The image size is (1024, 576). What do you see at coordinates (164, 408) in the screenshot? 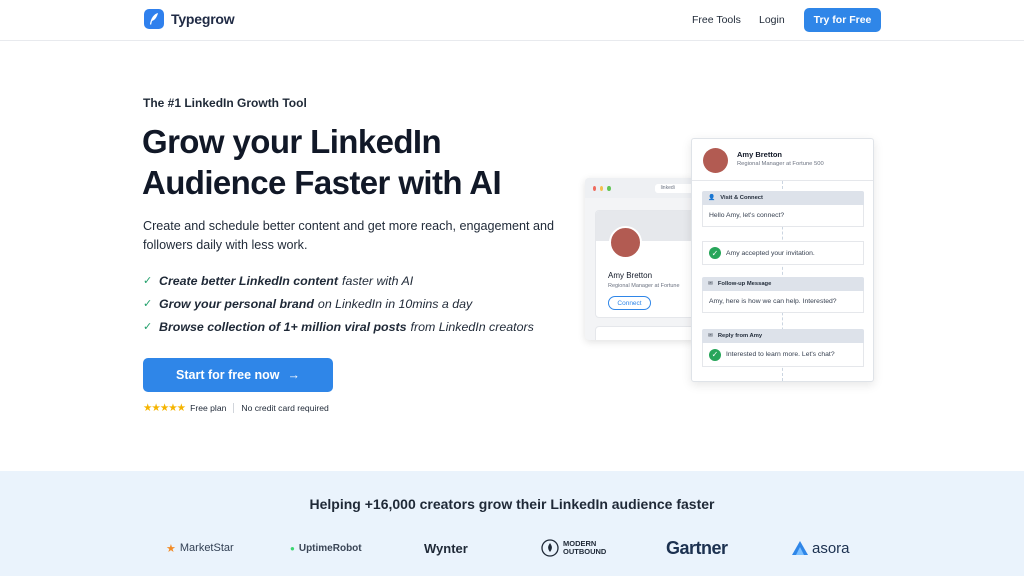
I see `five-stars-icon: ★★★★★` at bounding box center [164, 408].